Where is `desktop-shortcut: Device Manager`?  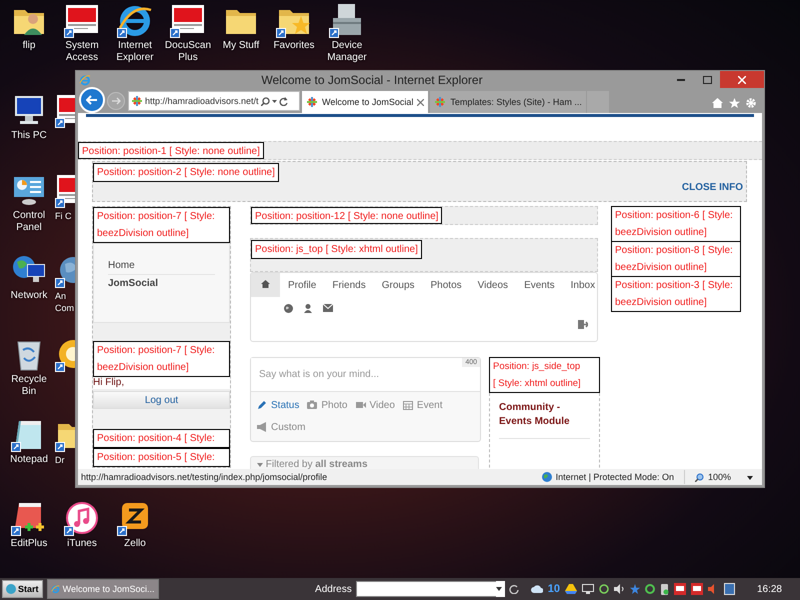
desktop-shortcut: Device Manager is located at coordinates (347, 33).